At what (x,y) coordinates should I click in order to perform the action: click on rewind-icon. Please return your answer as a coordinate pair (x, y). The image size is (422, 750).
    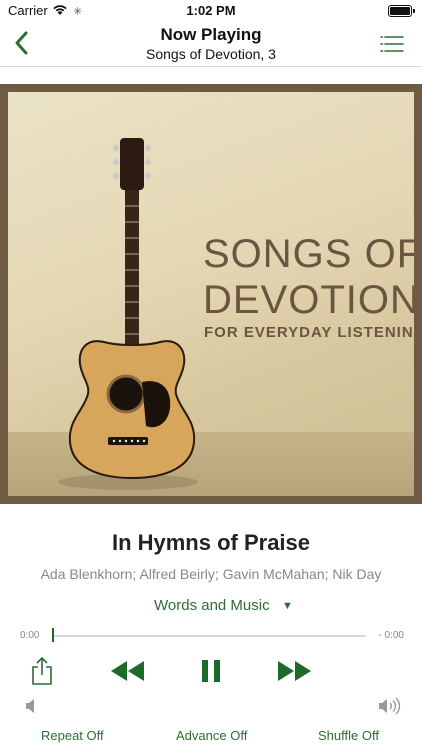
    Looking at the image, I should click on (127, 671).